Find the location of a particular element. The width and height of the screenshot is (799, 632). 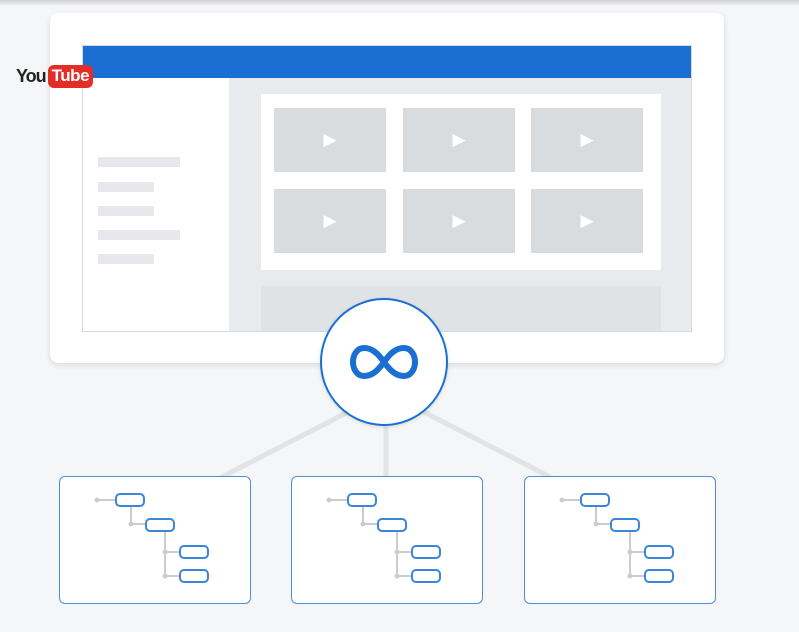

tree-card-left is located at coordinates (155, 540).